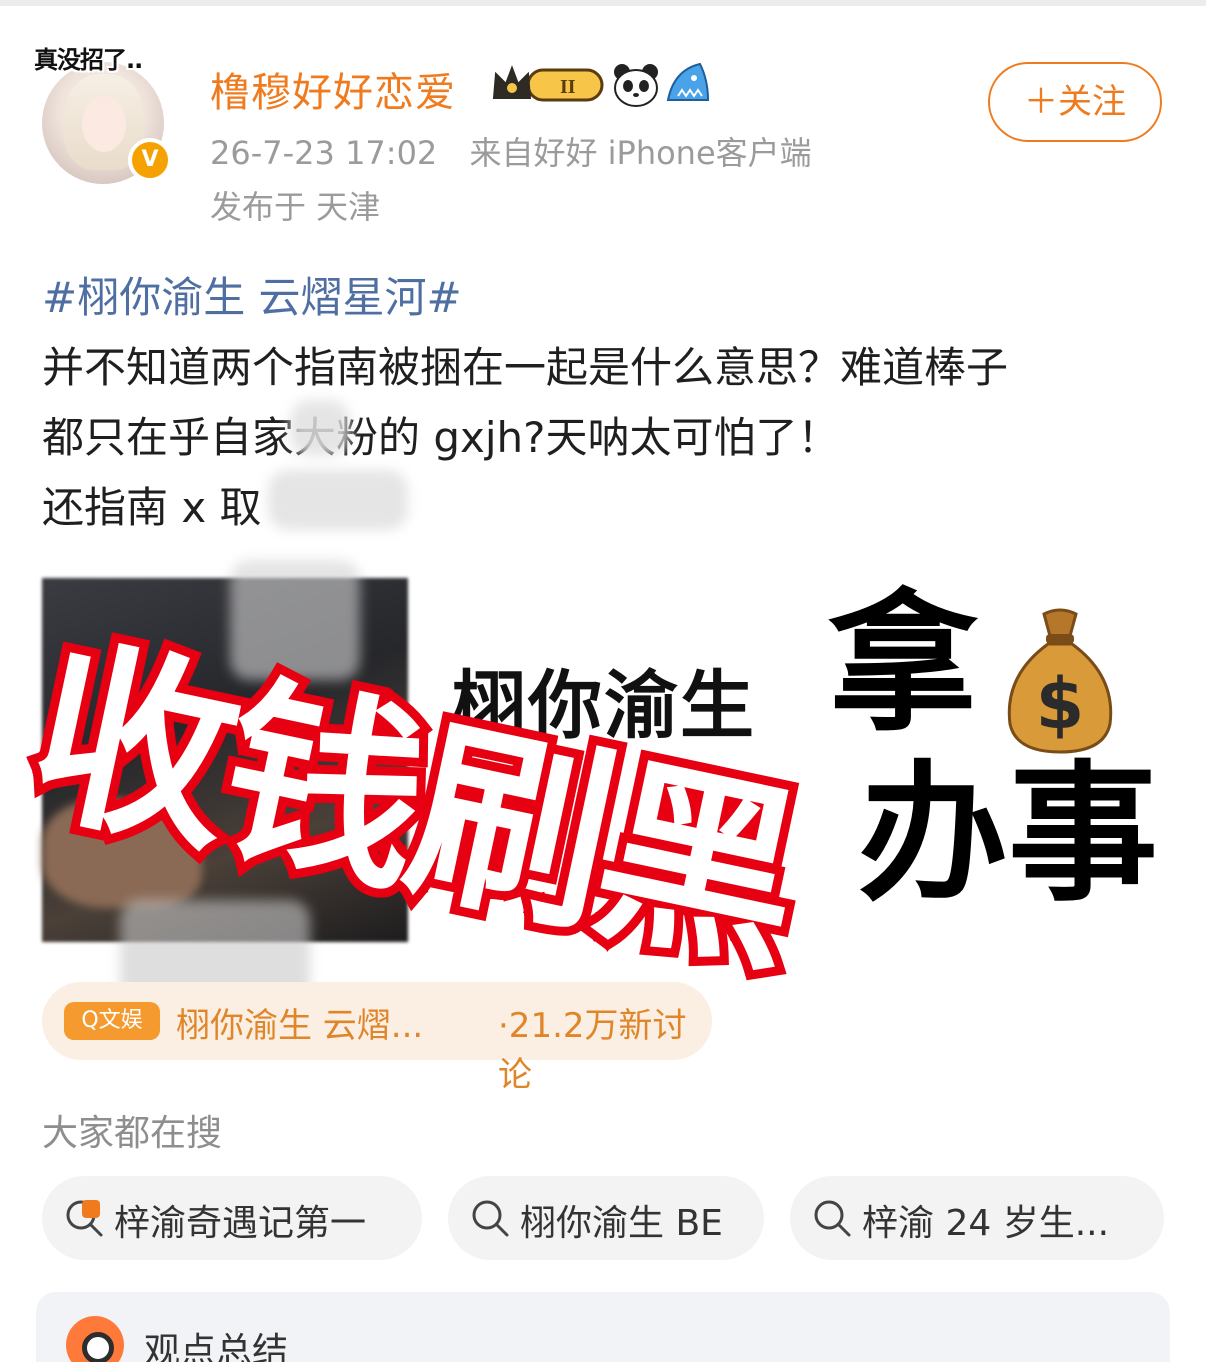 This screenshot has height=1362, width=1206. What do you see at coordinates (88, 60) in the screenshot?
I see `avatar-caption: 真没招了..` at bounding box center [88, 60].